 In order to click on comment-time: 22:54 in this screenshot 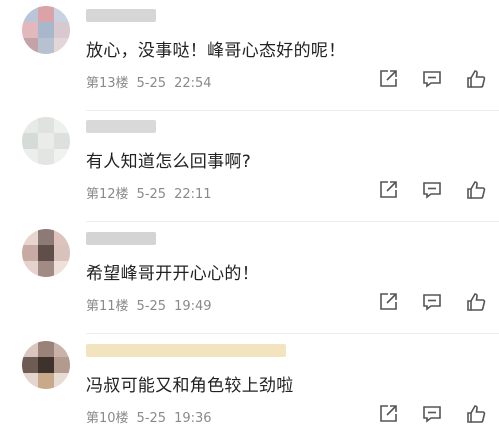, I will do `click(193, 83)`.